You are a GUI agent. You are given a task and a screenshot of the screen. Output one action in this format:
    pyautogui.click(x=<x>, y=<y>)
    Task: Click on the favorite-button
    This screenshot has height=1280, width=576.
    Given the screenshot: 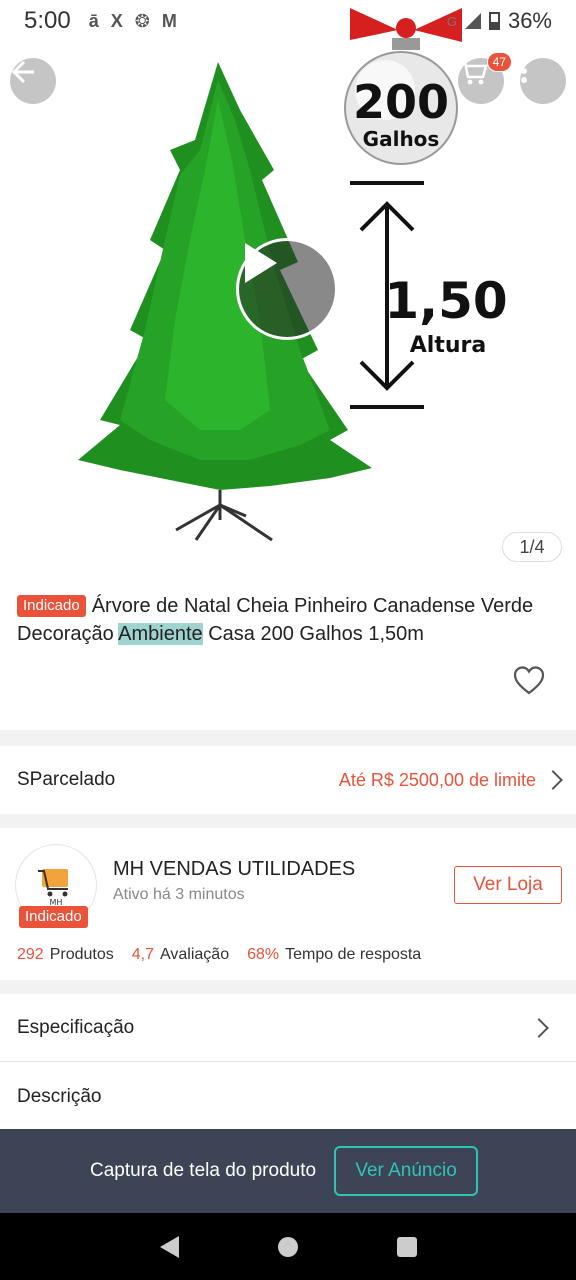 What is the action you would take?
    pyautogui.click(x=529, y=681)
    